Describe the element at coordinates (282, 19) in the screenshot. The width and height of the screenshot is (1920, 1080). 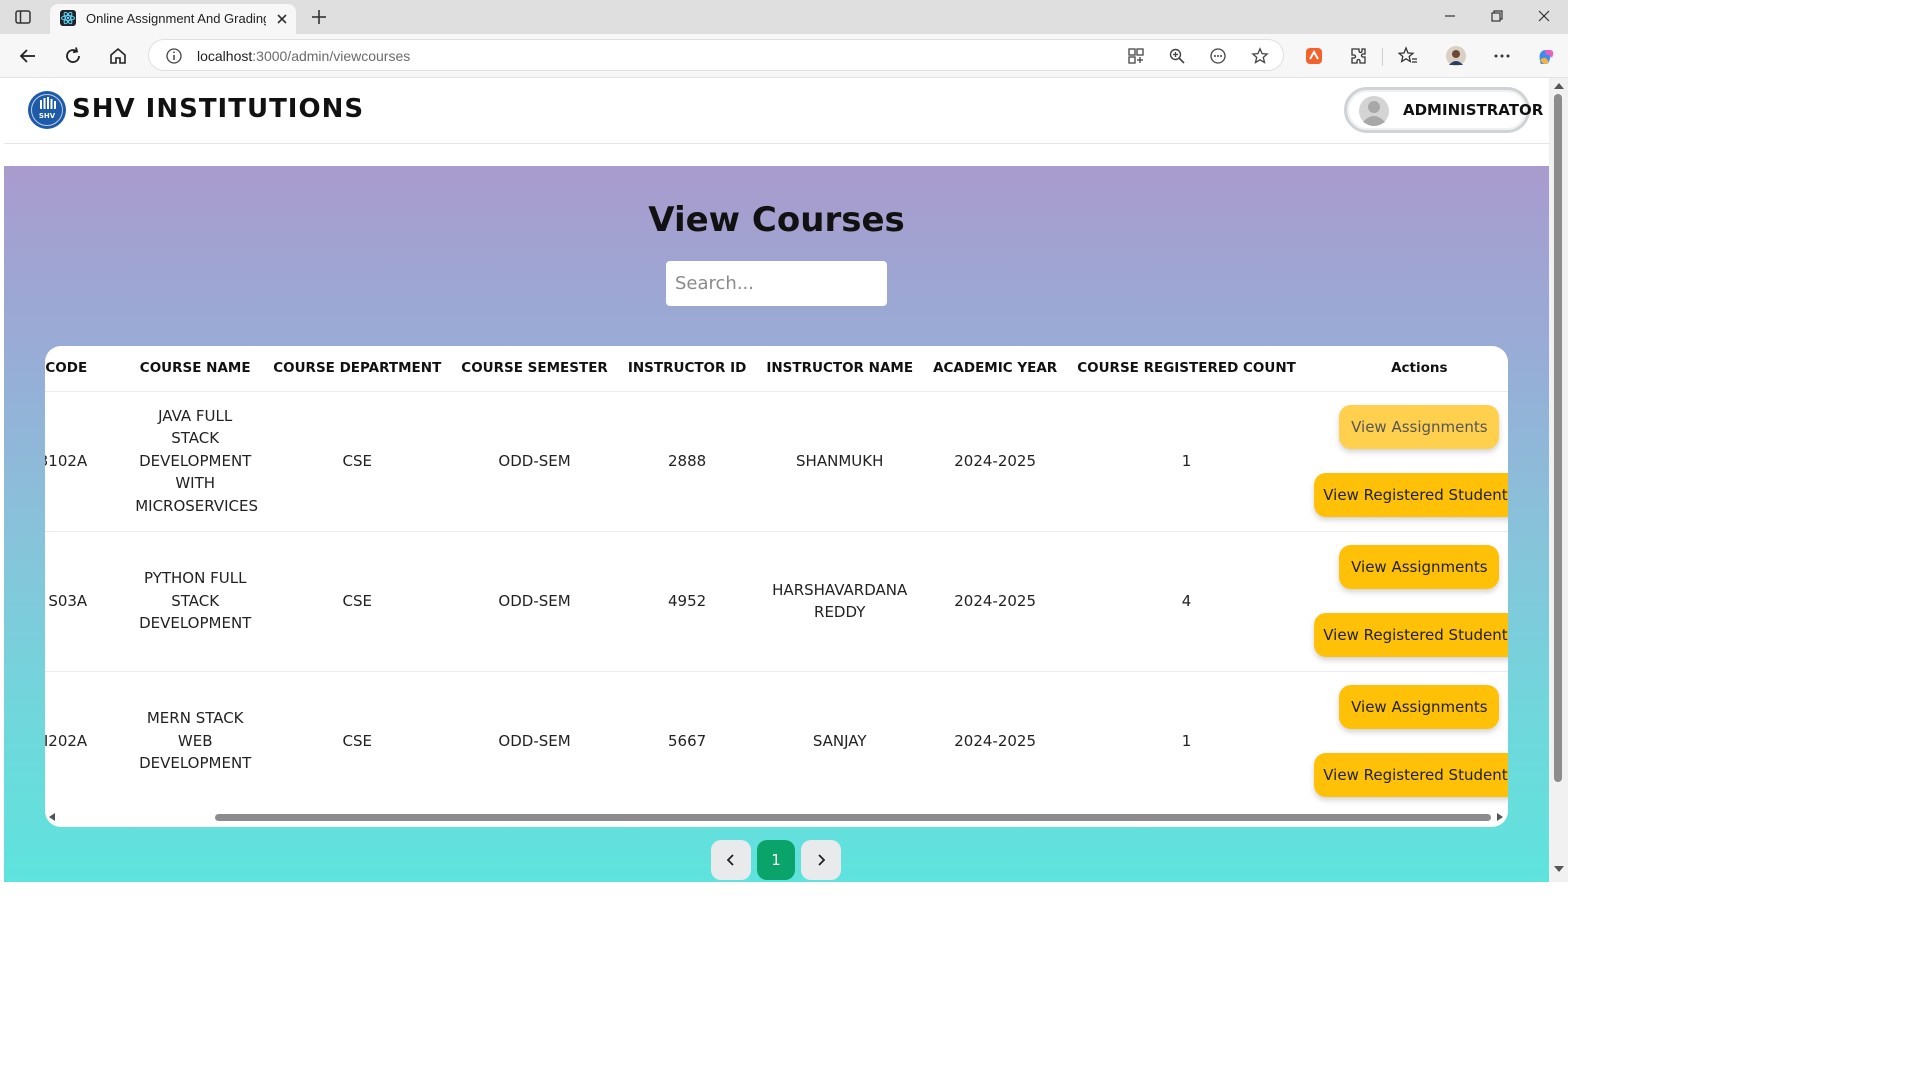
I see `close-tab-icon` at that location.